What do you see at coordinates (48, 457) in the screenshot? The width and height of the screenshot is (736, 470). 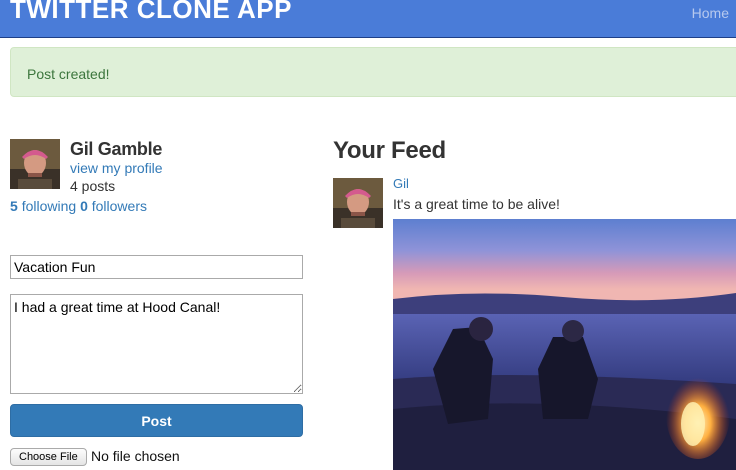 I see `choose-file-button: Choose File` at bounding box center [48, 457].